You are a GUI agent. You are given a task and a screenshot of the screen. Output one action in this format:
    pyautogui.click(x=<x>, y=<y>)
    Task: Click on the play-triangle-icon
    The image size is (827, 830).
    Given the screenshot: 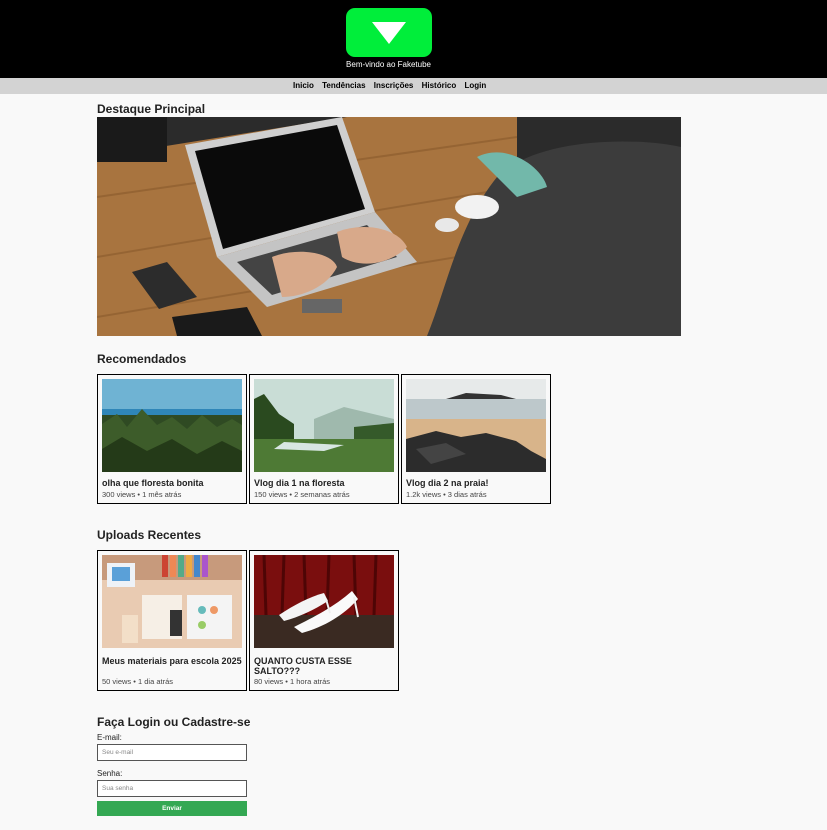 What is the action you would take?
    pyautogui.click(x=389, y=33)
    